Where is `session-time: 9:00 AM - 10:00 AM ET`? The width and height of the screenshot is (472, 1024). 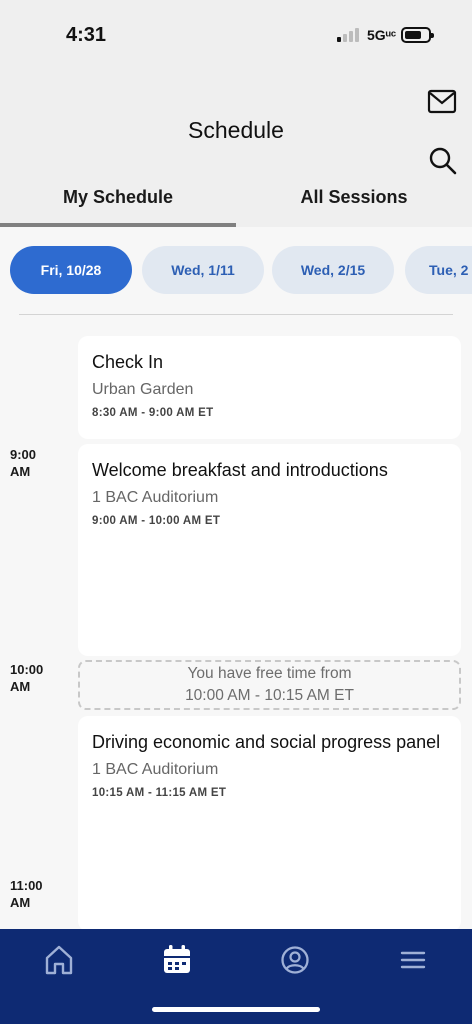 session-time: 9:00 AM - 10:00 AM ET is located at coordinates (156, 521).